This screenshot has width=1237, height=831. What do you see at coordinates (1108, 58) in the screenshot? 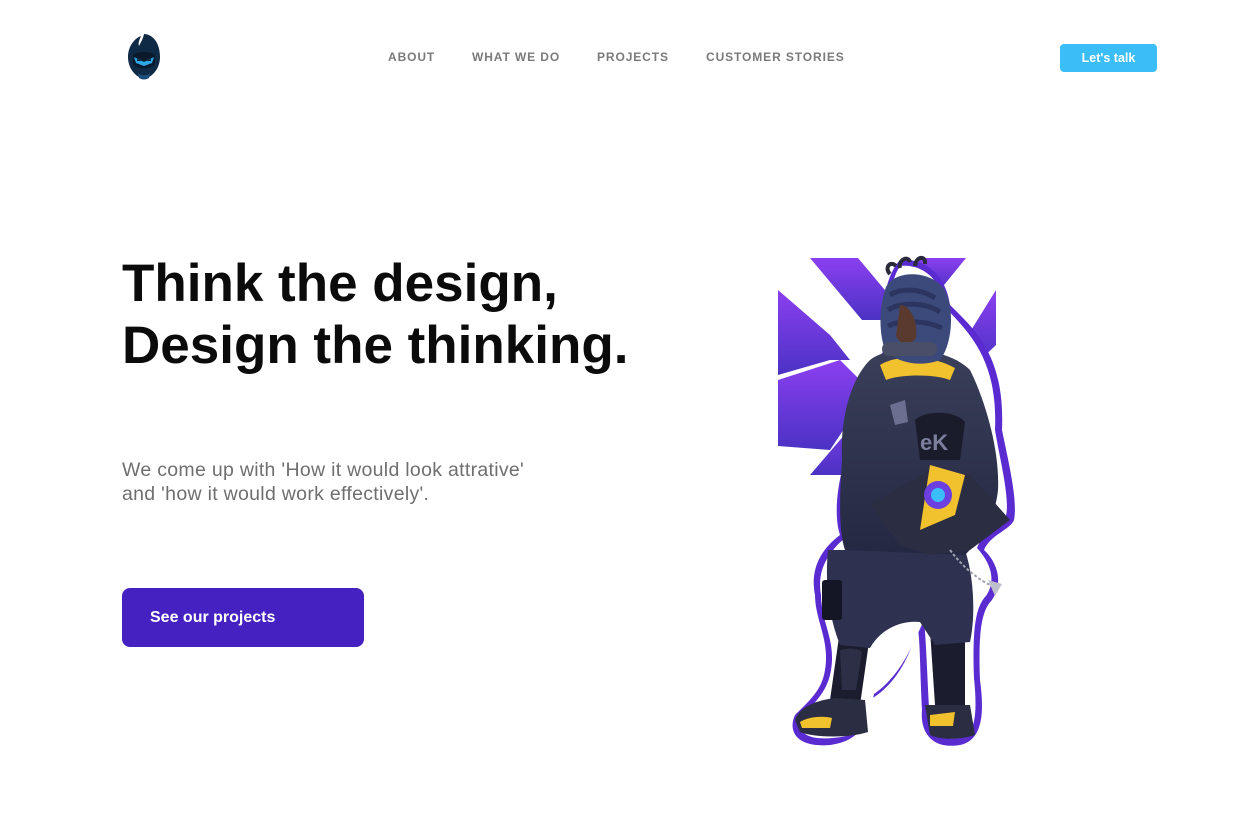
I see `lets-talk-button: Let's talk` at bounding box center [1108, 58].